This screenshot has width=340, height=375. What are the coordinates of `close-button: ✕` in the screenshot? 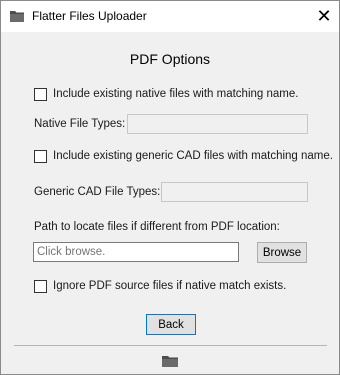 It's located at (324, 16).